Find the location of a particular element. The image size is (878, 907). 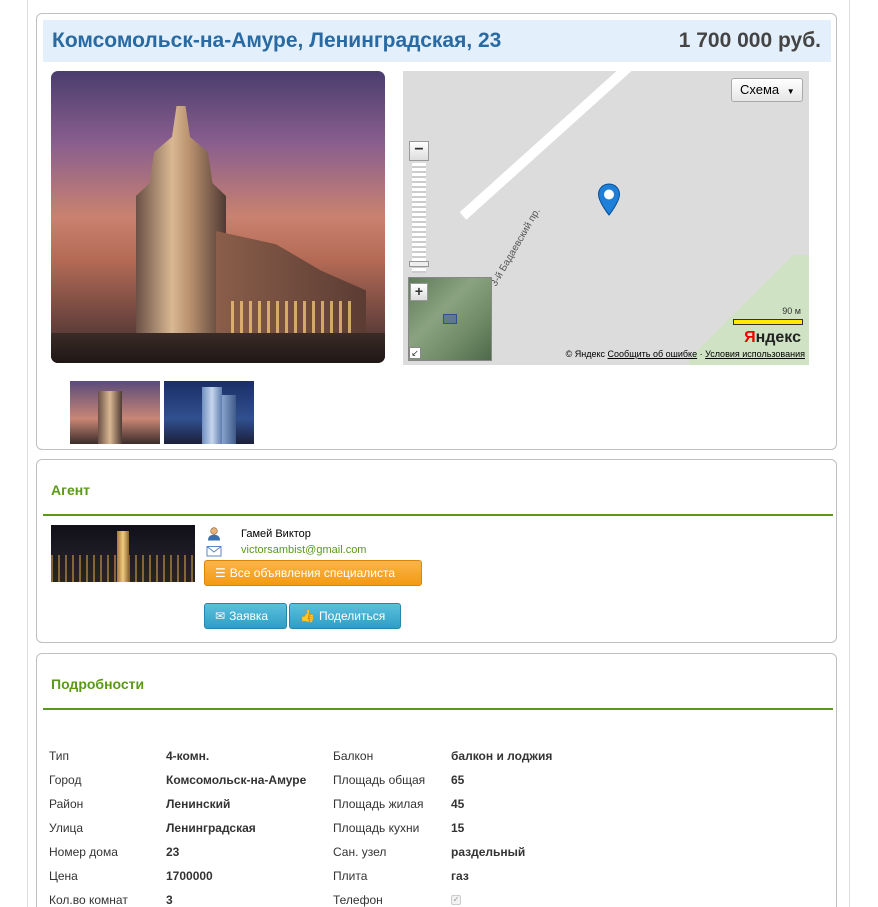

map-type-label: Схема is located at coordinates (760, 89).